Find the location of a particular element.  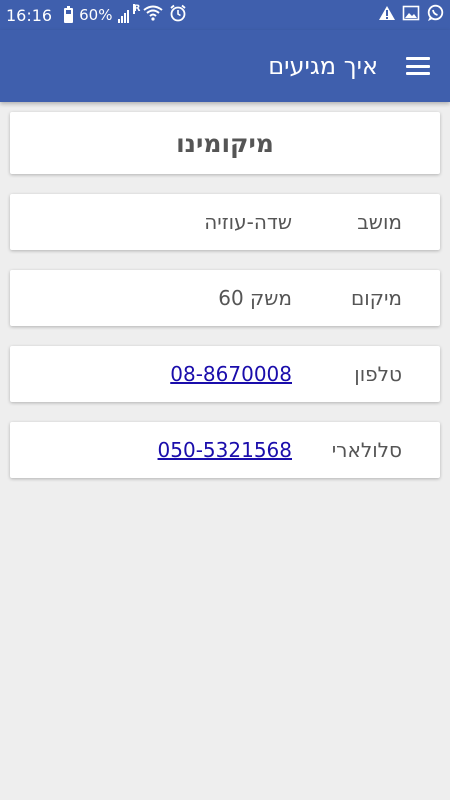

row-label: מיקום is located at coordinates (376, 298).